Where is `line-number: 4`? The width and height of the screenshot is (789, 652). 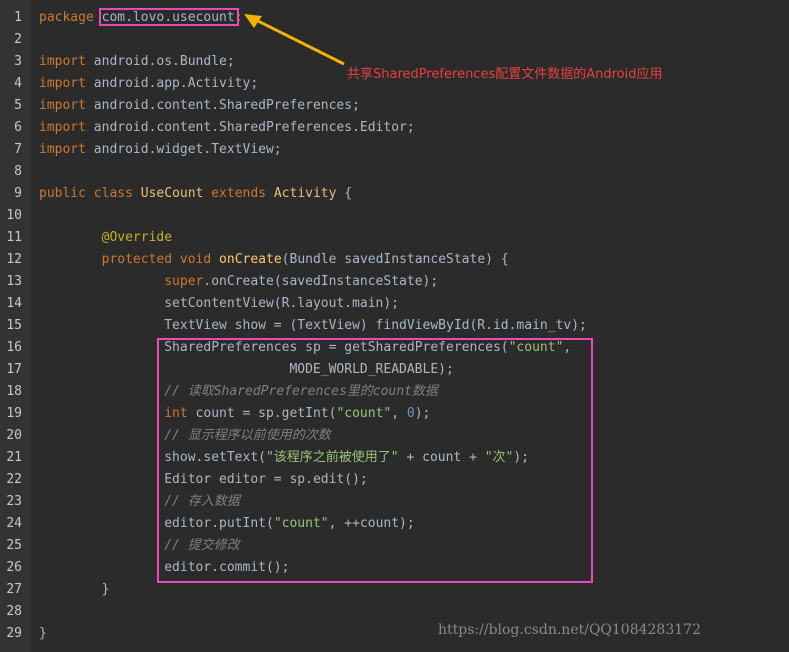 line-number: 4 is located at coordinates (18, 83).